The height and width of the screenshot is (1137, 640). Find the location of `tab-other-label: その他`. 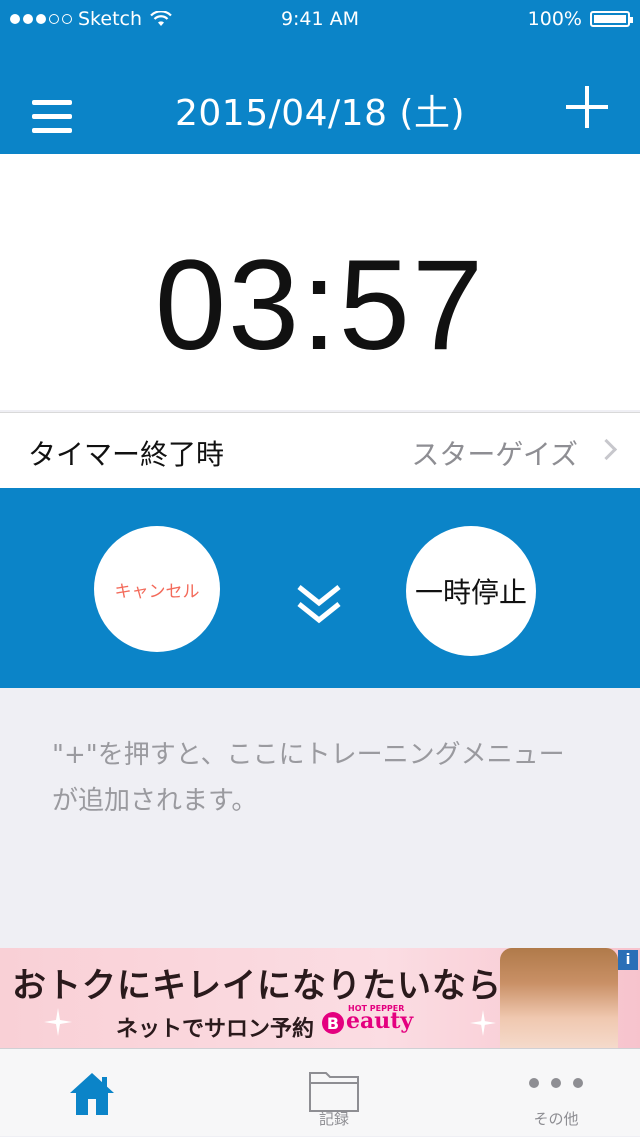

tab-other-label: その他 is located at coordinates (556, 1119).